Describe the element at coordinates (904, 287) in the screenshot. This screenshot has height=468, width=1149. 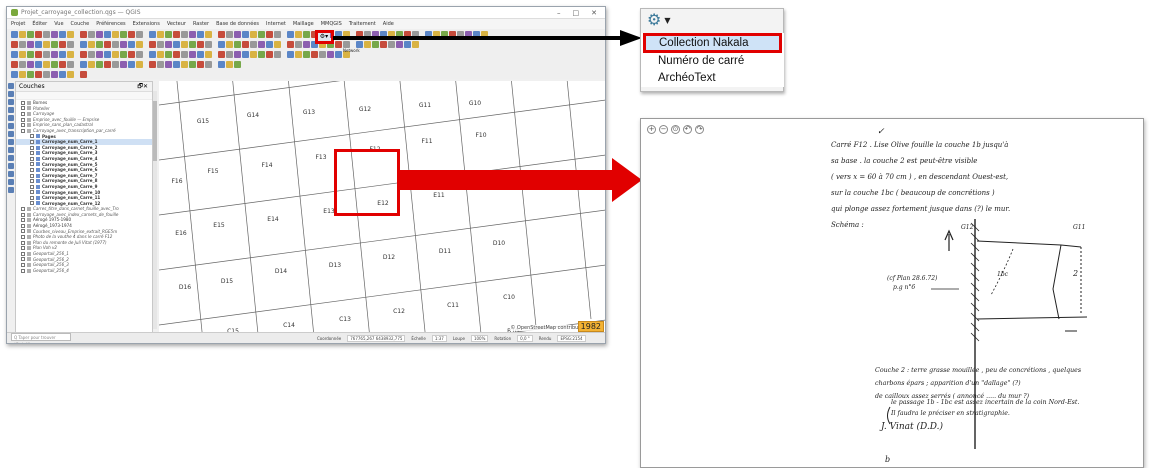
I see `sketch-ref-page: p.g n°6` at that location.